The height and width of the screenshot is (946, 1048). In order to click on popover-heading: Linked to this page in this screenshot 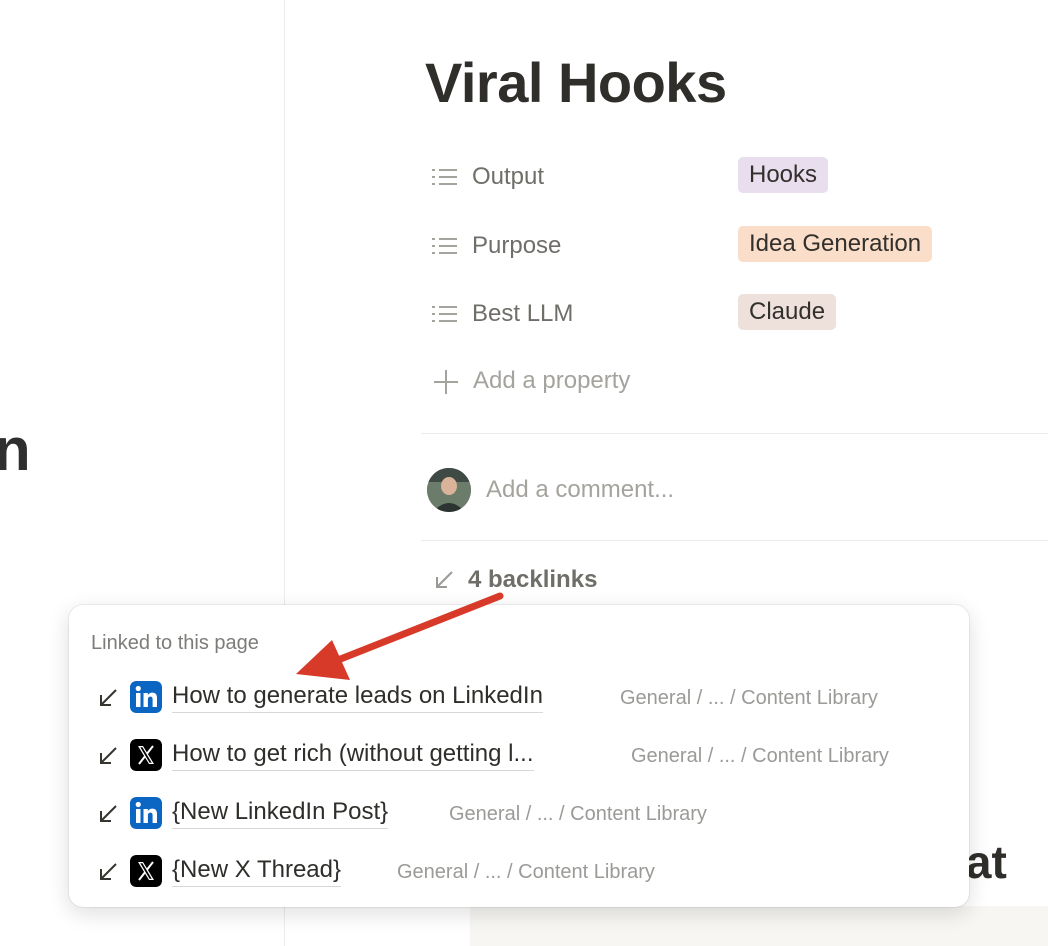, I will do `click(175, 643)`.